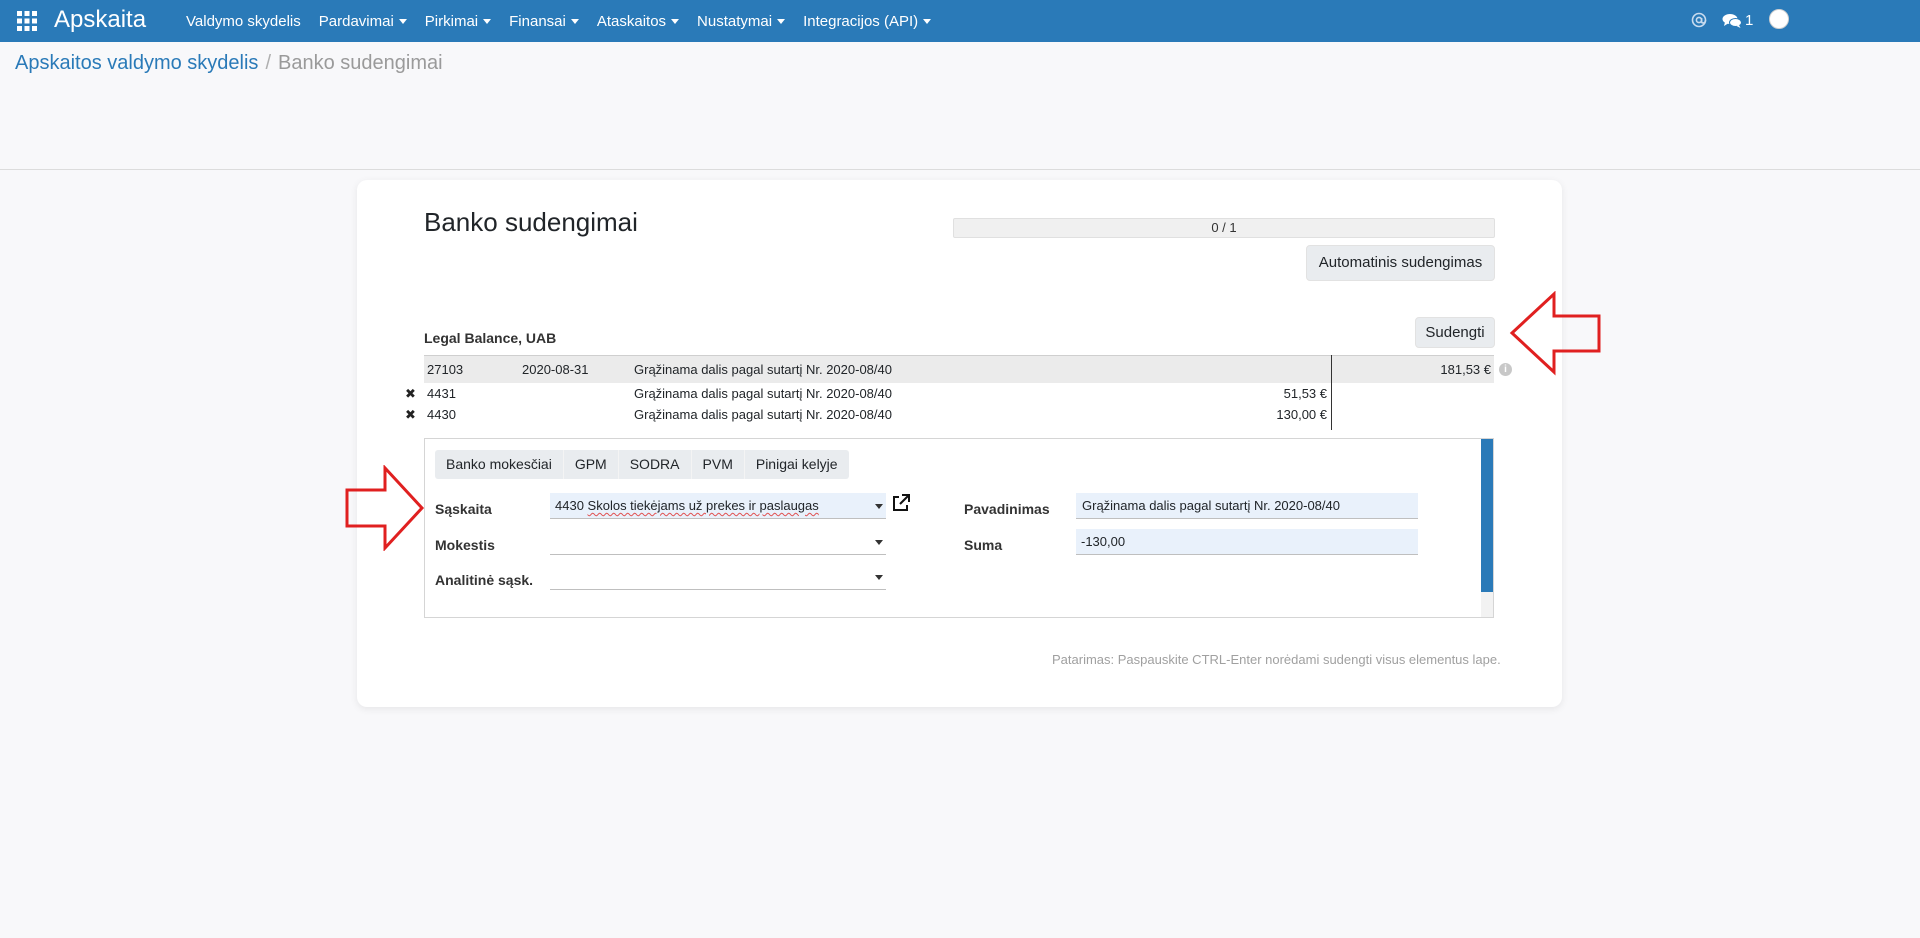  What do you see at coordinates (1305, 393) in the screenshot?
I see `line-amount: 51,53 €` at bounding box center [1305, 393].